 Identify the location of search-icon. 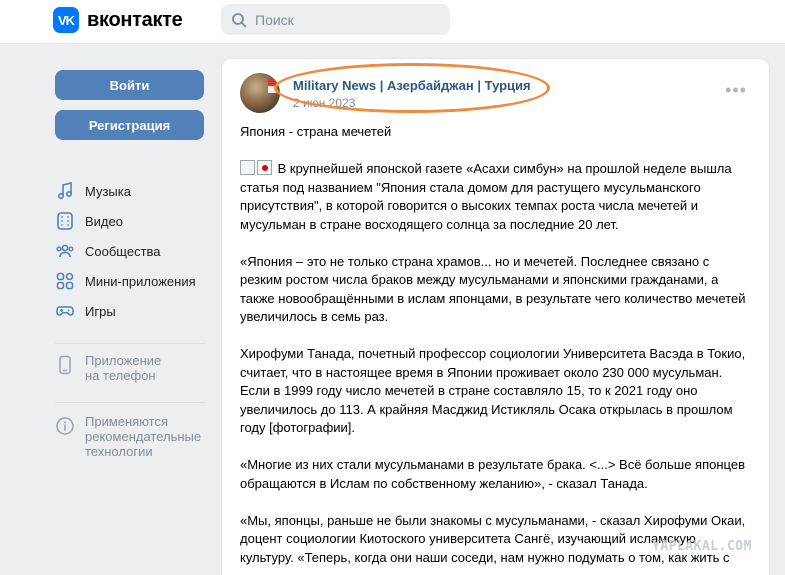
(239, 19).